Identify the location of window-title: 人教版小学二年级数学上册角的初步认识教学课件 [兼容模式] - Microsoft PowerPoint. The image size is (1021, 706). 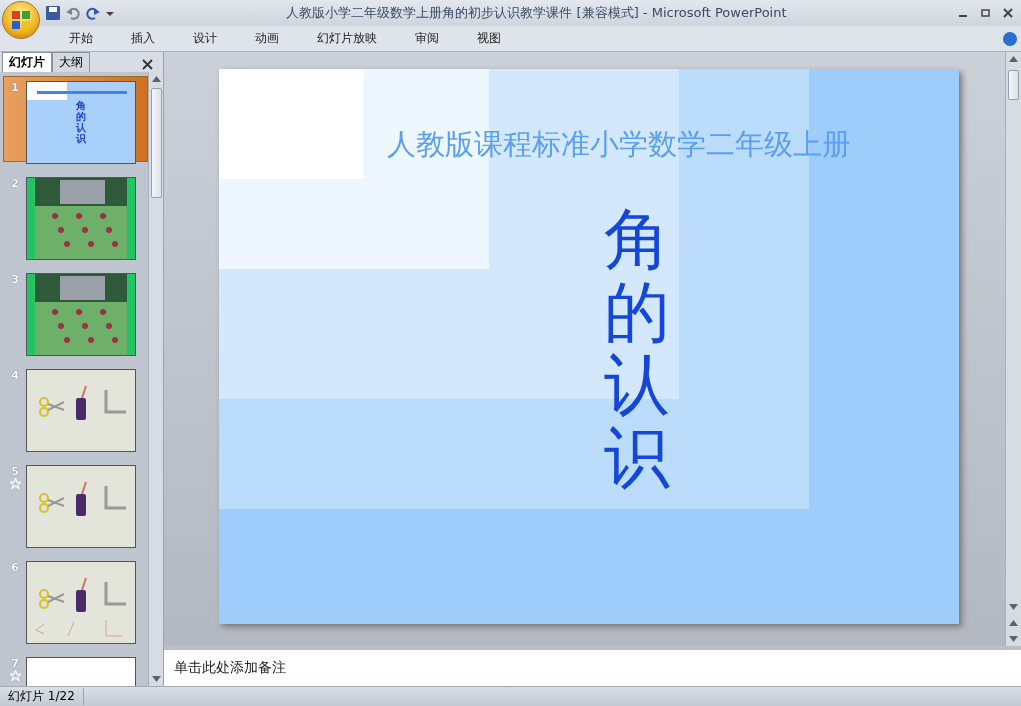
(536, 13).